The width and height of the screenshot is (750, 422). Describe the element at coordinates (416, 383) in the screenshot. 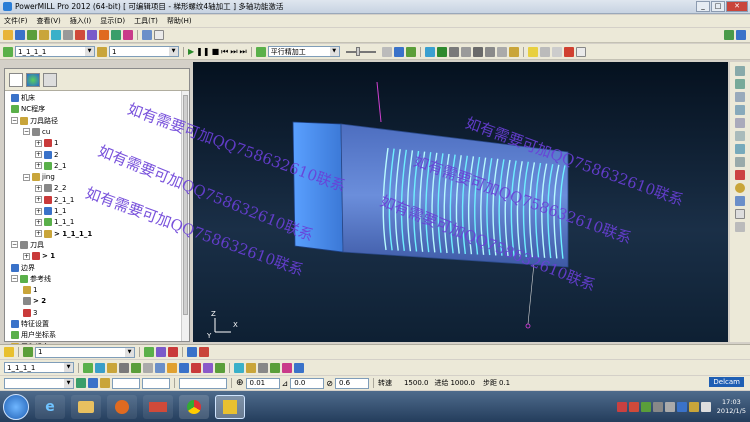

I see `speed-value: 1500.0` at that location.